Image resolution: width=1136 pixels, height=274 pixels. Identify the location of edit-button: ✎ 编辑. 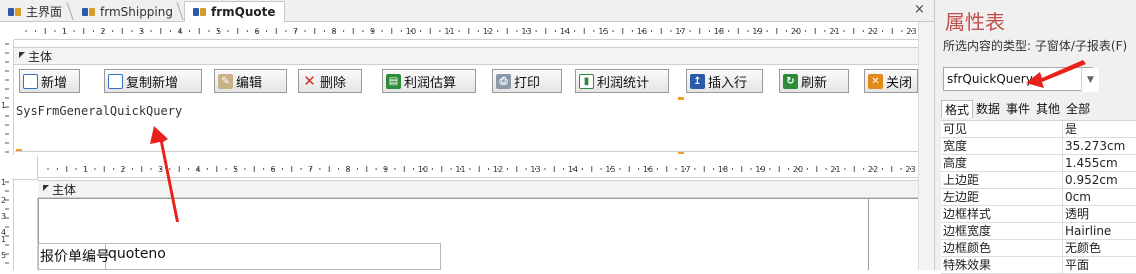
(250, 81).